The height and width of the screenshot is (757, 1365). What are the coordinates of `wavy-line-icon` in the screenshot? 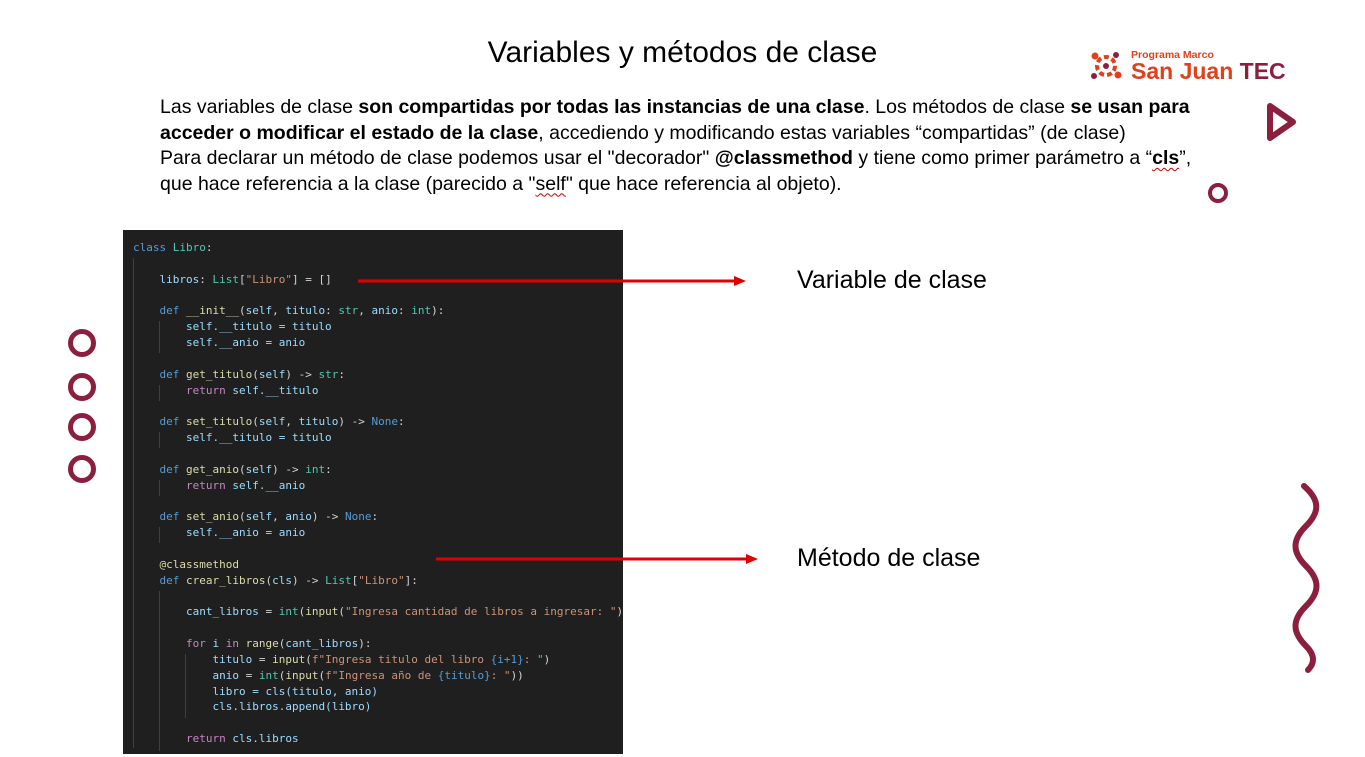 It's located at (1306, 578).